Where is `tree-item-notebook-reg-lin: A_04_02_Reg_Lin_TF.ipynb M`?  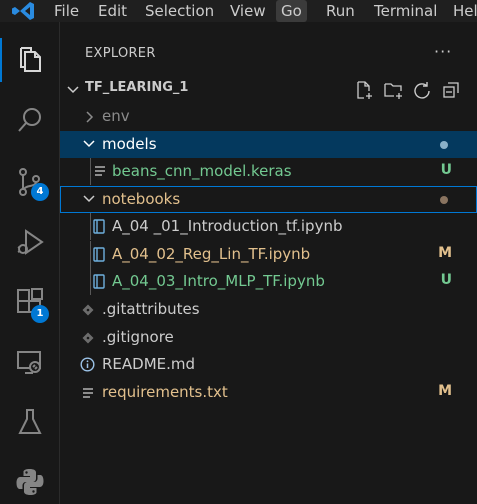 tree-item-notebook-reg-lin: A_04_02_Reg_Lin_TF.ipynb M is located at coordinates (268, 254).